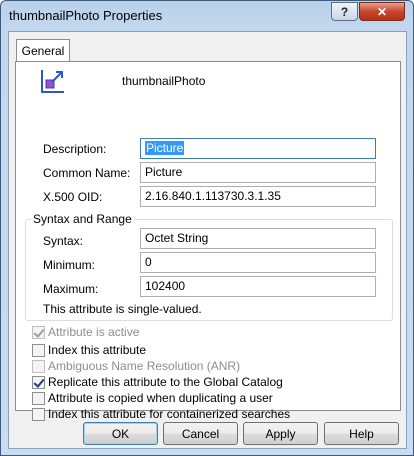 This screenshot has height=456, width=414. I want to click on close-button: ✕, so click(382, 11).